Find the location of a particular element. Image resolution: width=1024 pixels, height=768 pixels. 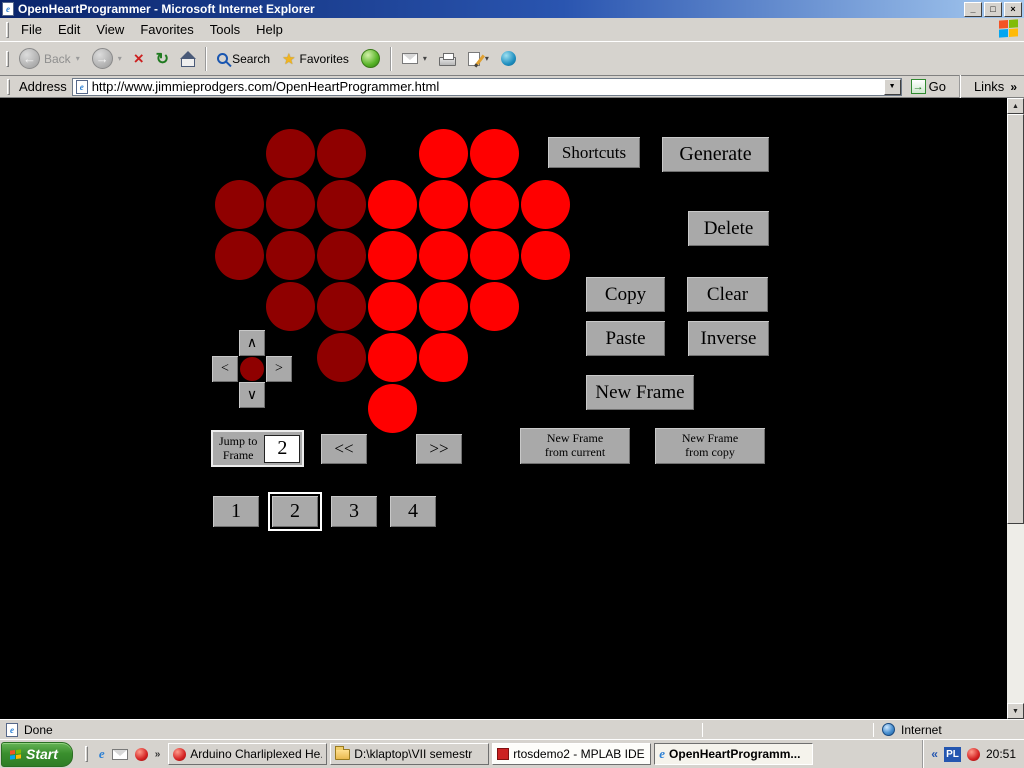

language-indicator: PL is located at coordinates (952, 754).